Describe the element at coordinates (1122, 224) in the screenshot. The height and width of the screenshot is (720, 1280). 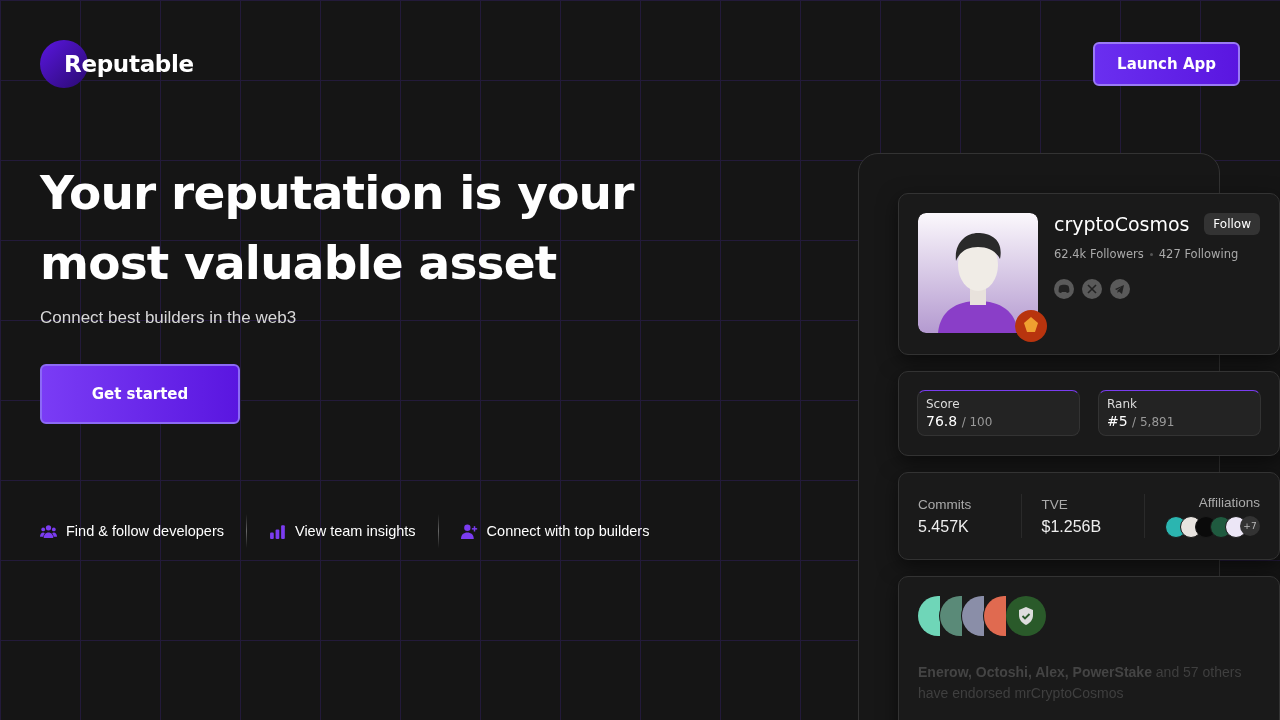
I see `profile-name: cryptoCosmos` at that location.